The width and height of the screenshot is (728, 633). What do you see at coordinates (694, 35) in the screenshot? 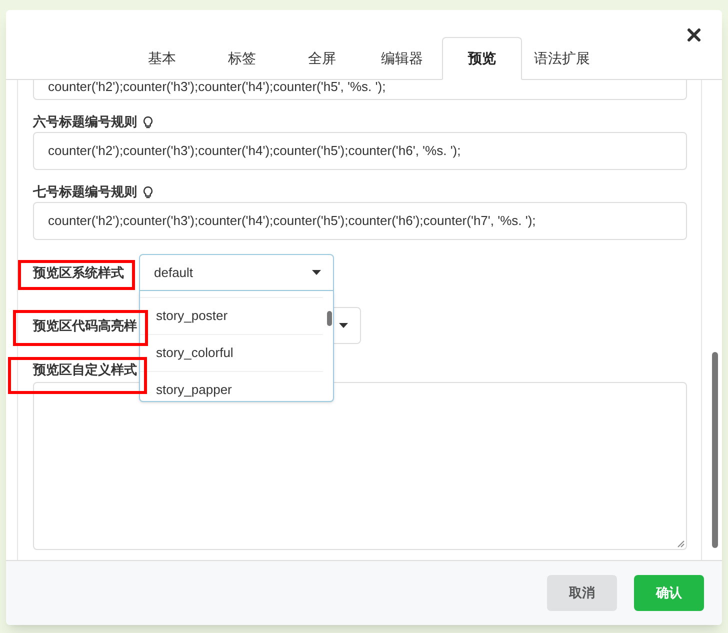
I see `close-icon` at bounding box center [694, 35].